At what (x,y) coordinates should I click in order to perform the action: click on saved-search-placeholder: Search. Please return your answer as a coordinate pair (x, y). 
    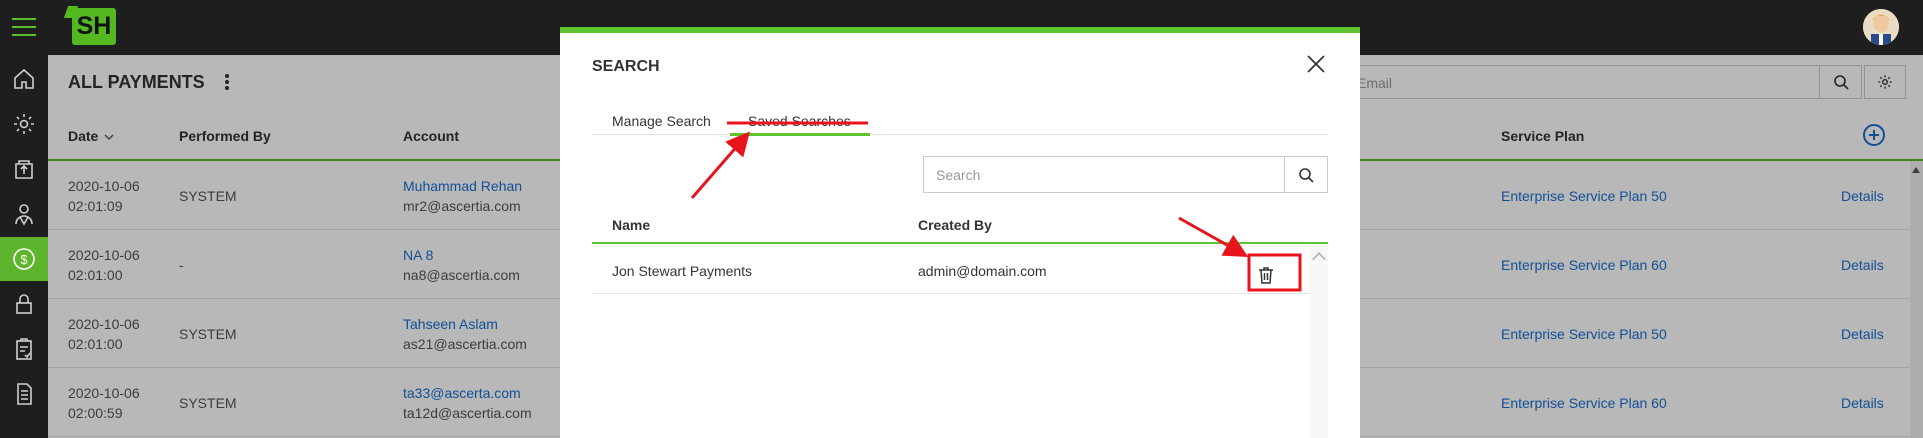
    Looking at the image, I should click on (958, 175).